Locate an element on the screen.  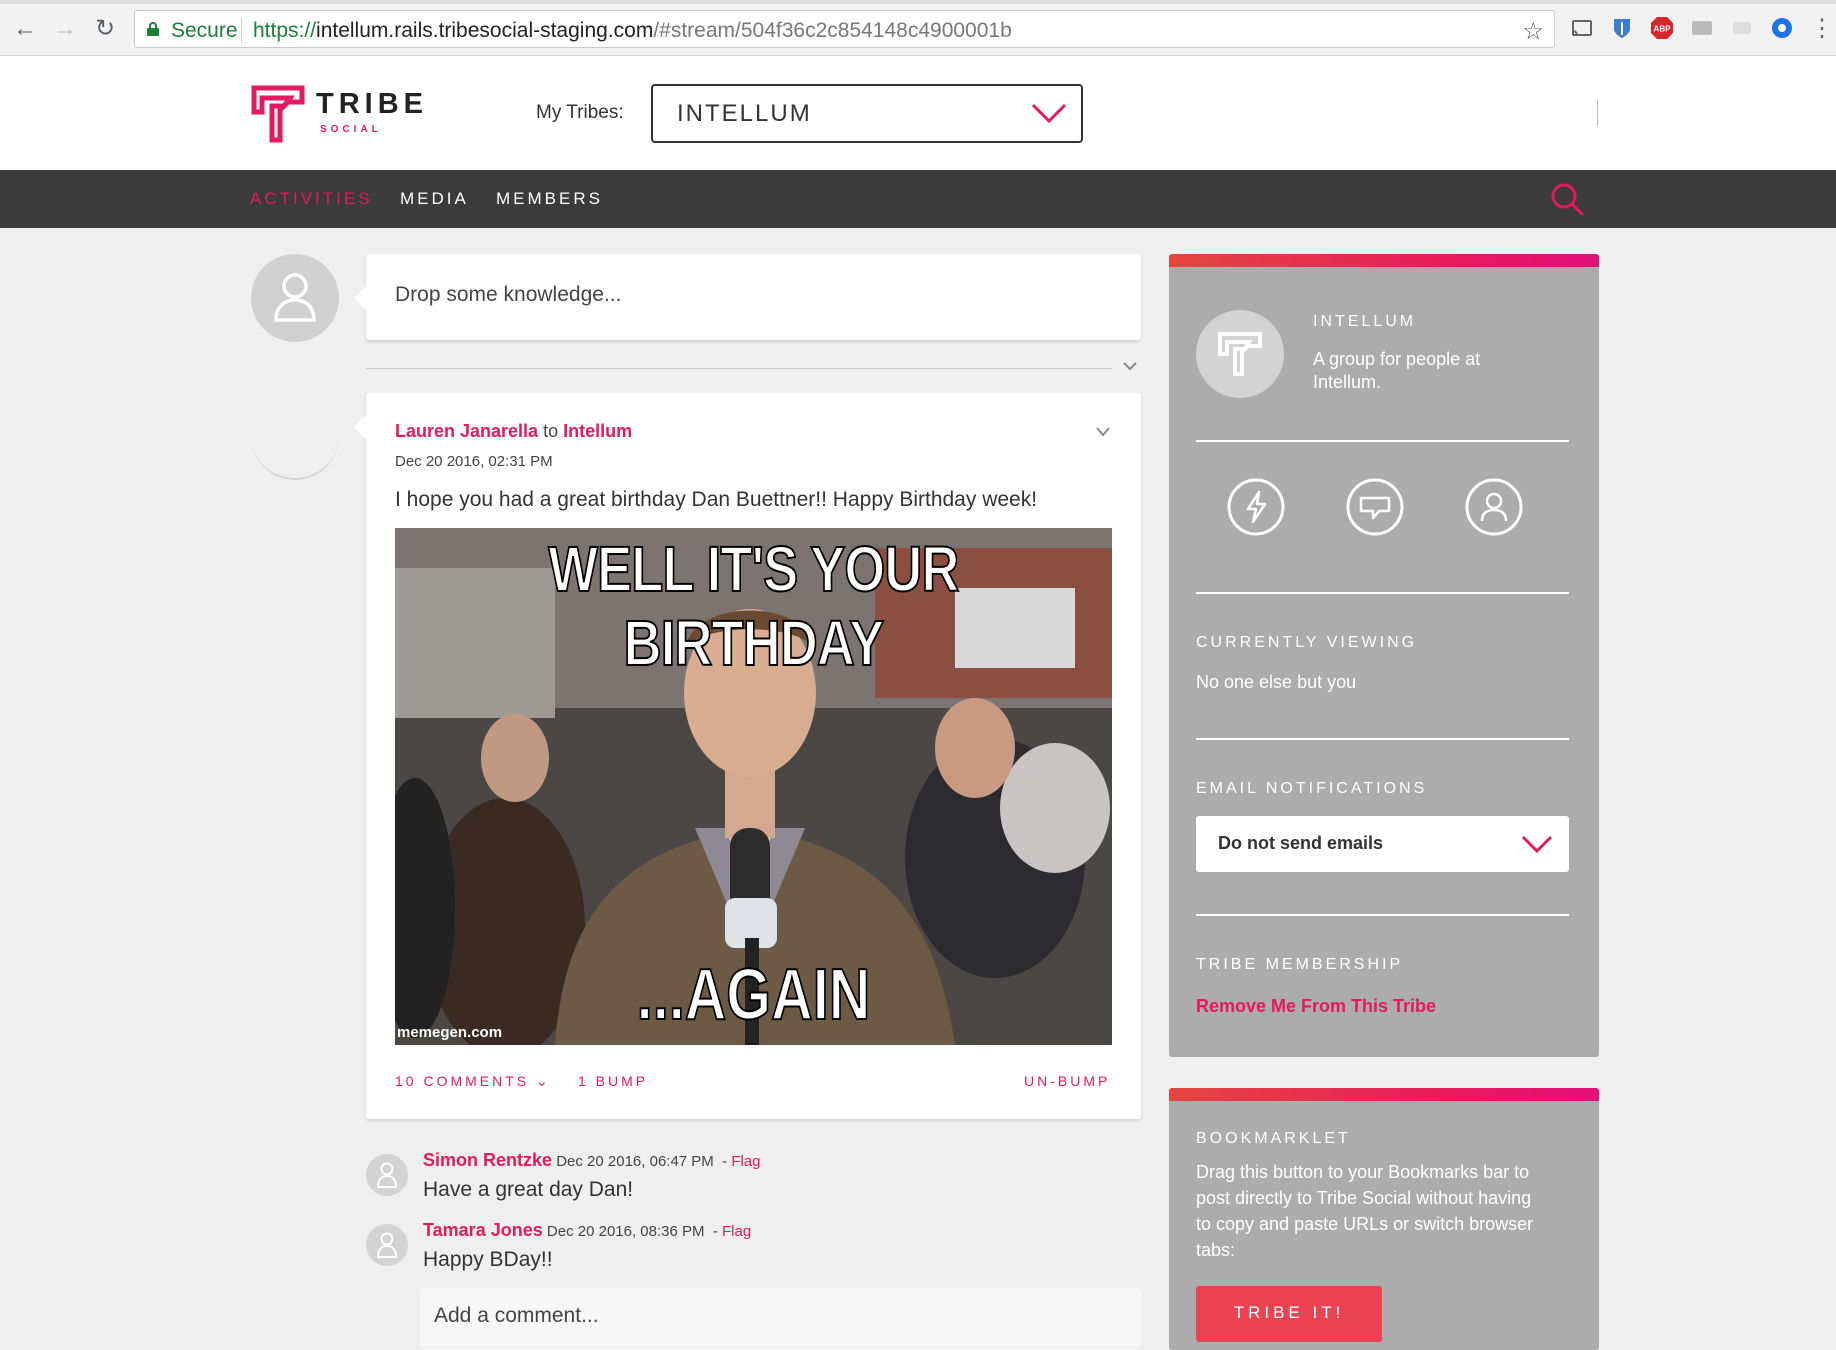
tribe-name: INTELLUM is located at coordinates (1365, 321).